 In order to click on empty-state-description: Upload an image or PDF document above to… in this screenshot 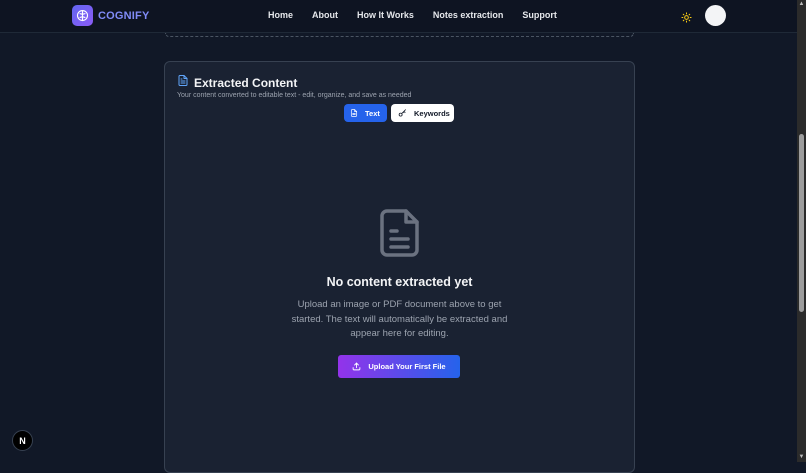, I will do `click(399, 319)`.